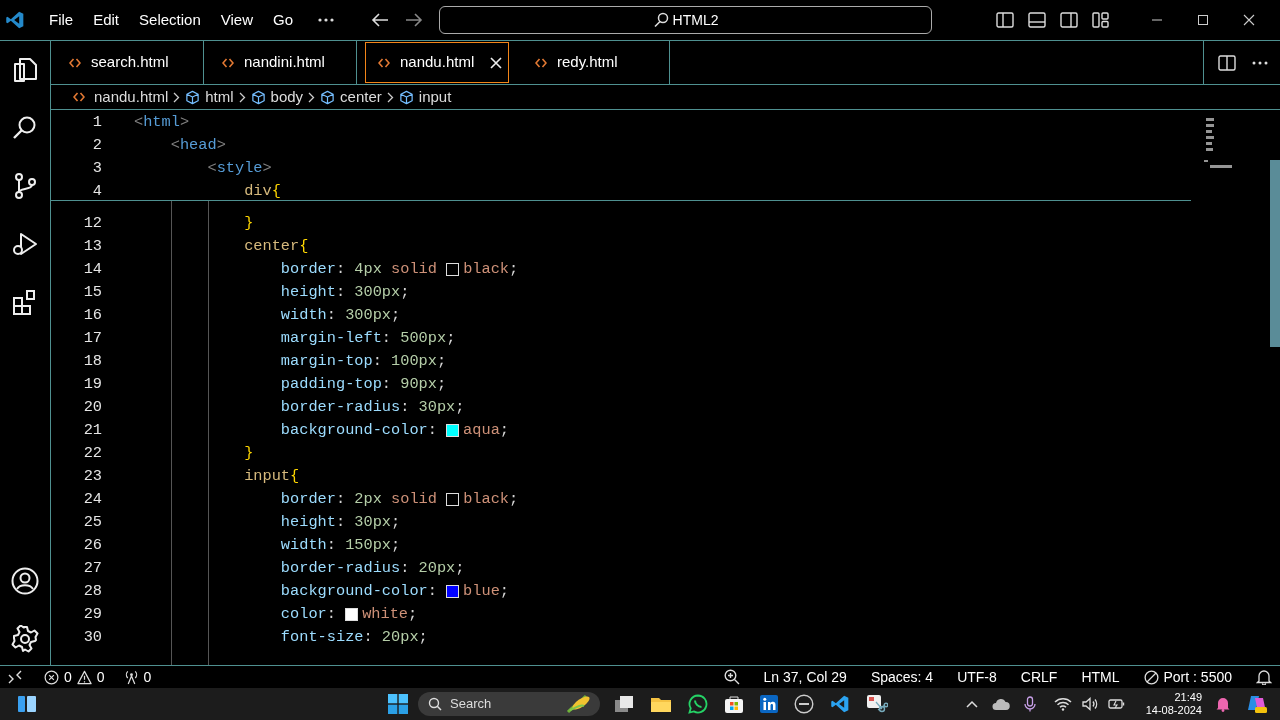  Describe the element at coordinates (769, 704) in the screenshot. I see `linkedin-icon` at that location.